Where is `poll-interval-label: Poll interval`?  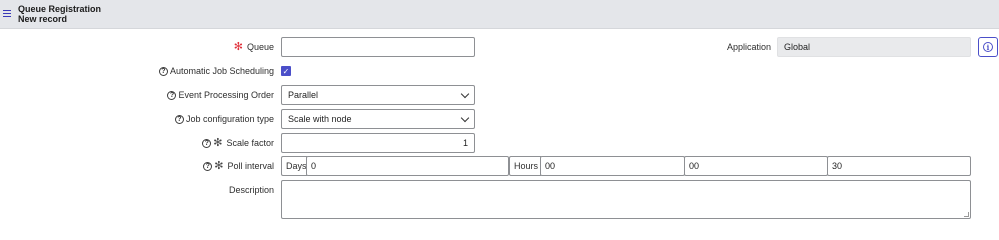
poll-interval-label: Poll interval is located at coordinates (250, 166).